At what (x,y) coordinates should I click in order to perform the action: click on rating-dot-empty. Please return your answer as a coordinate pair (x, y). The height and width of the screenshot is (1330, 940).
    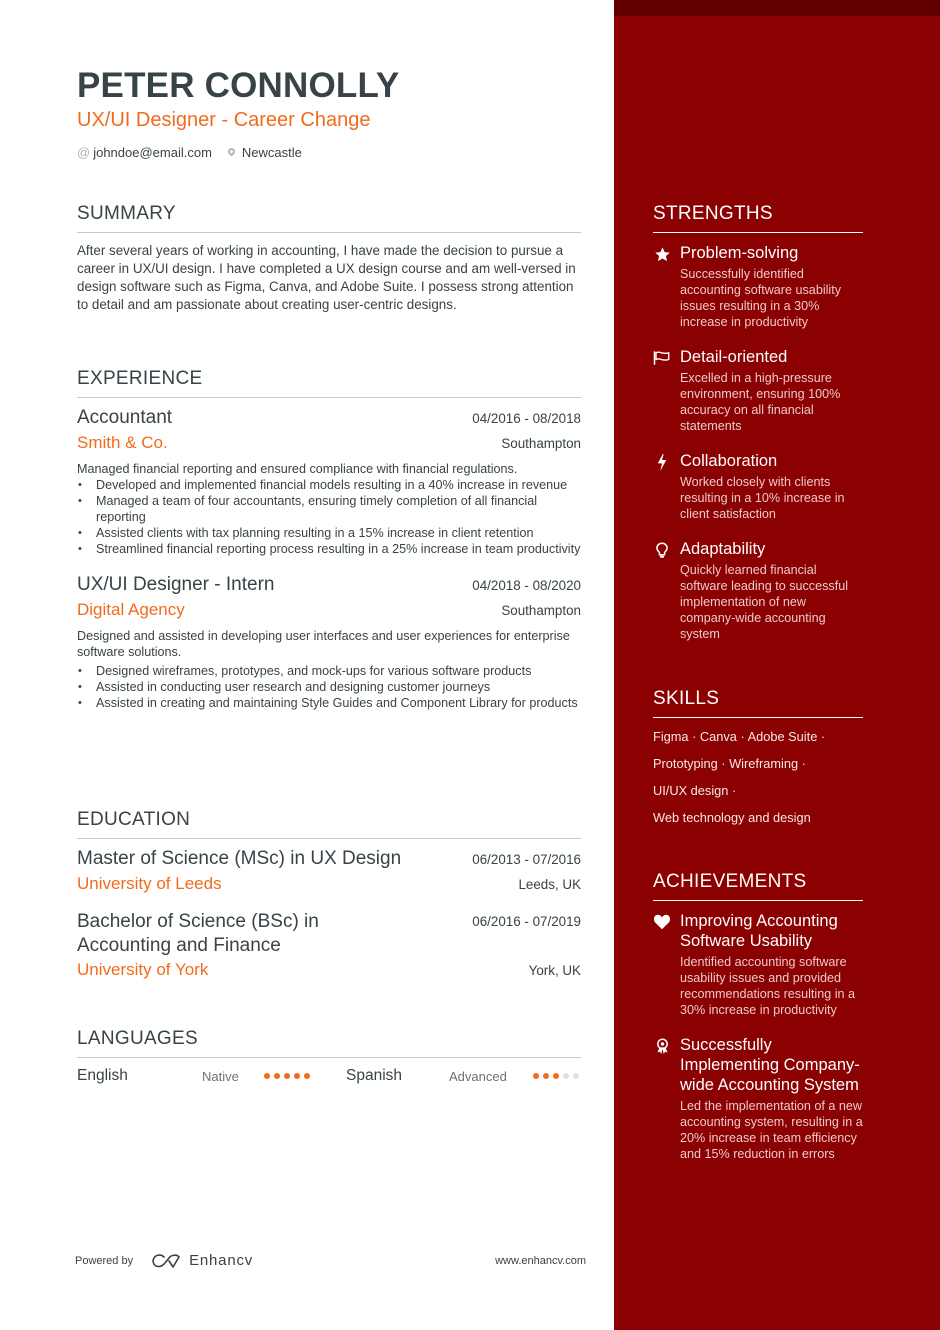
    Looking at the image, I should click on (576, 1076).